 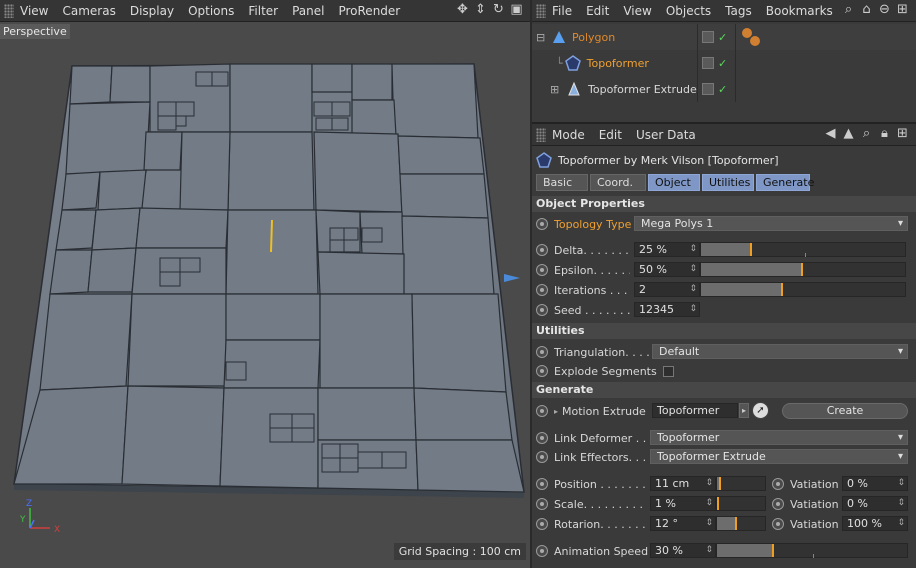 I want to click on triangulation-label: Triangulation. . . ., so click(x=602, y=352).